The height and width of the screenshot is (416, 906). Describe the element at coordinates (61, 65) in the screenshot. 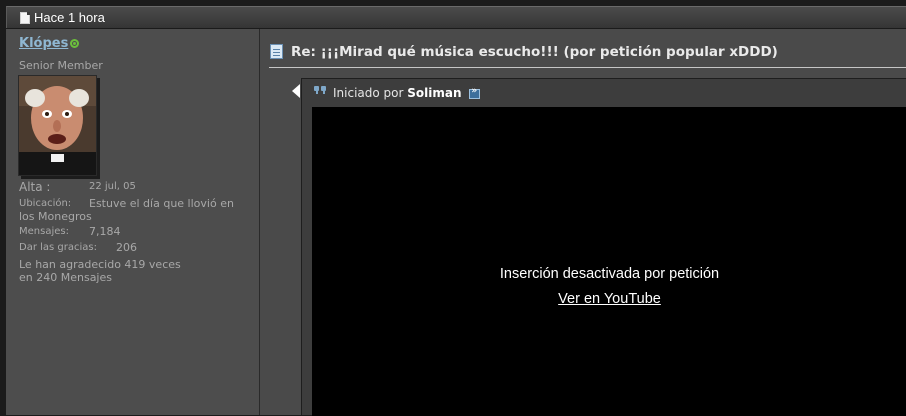

I see `user-title: Senior Member` at that location.